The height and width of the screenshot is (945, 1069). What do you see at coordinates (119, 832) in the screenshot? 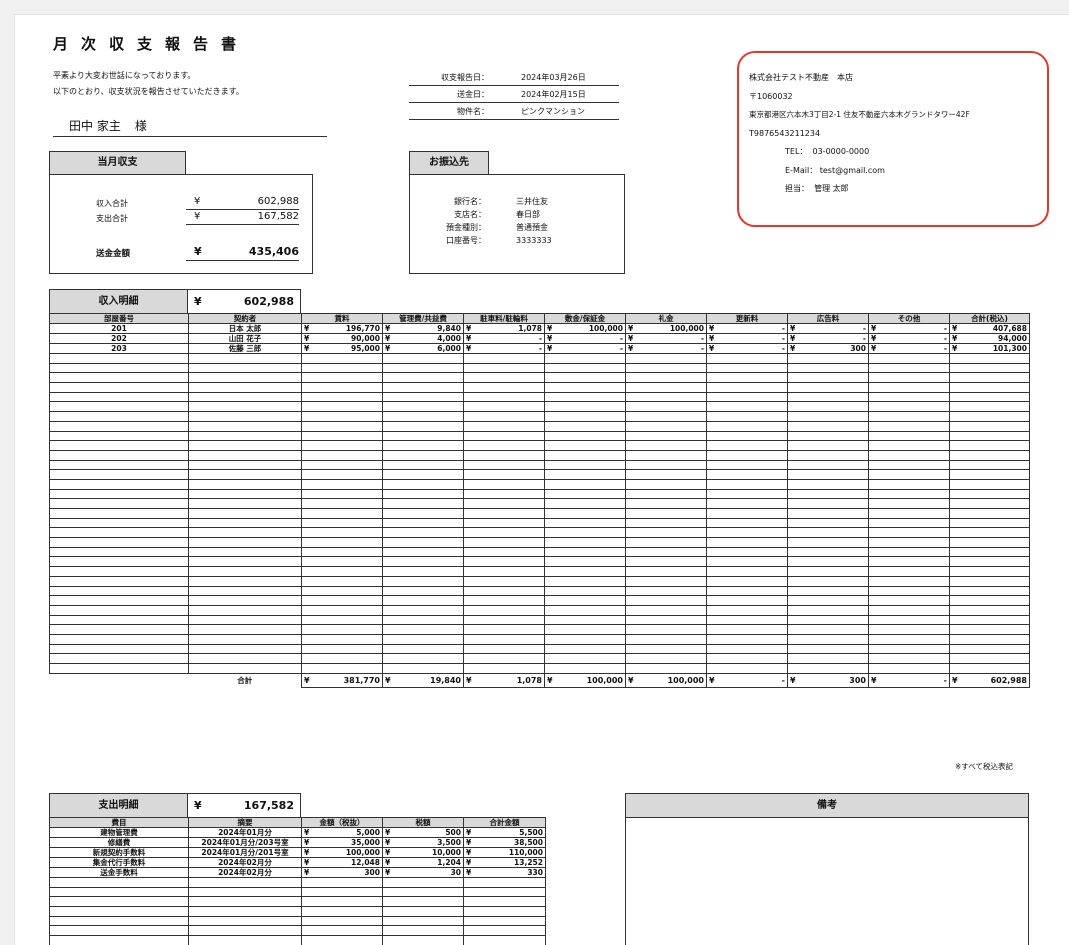
I see `expense-item: 建物管理費` at bounding box center [119, 832].